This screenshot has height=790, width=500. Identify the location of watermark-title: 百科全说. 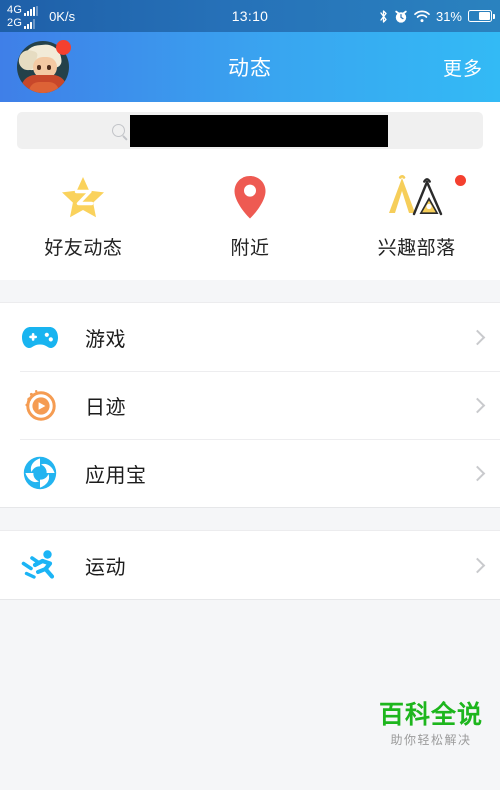
(430, 715).